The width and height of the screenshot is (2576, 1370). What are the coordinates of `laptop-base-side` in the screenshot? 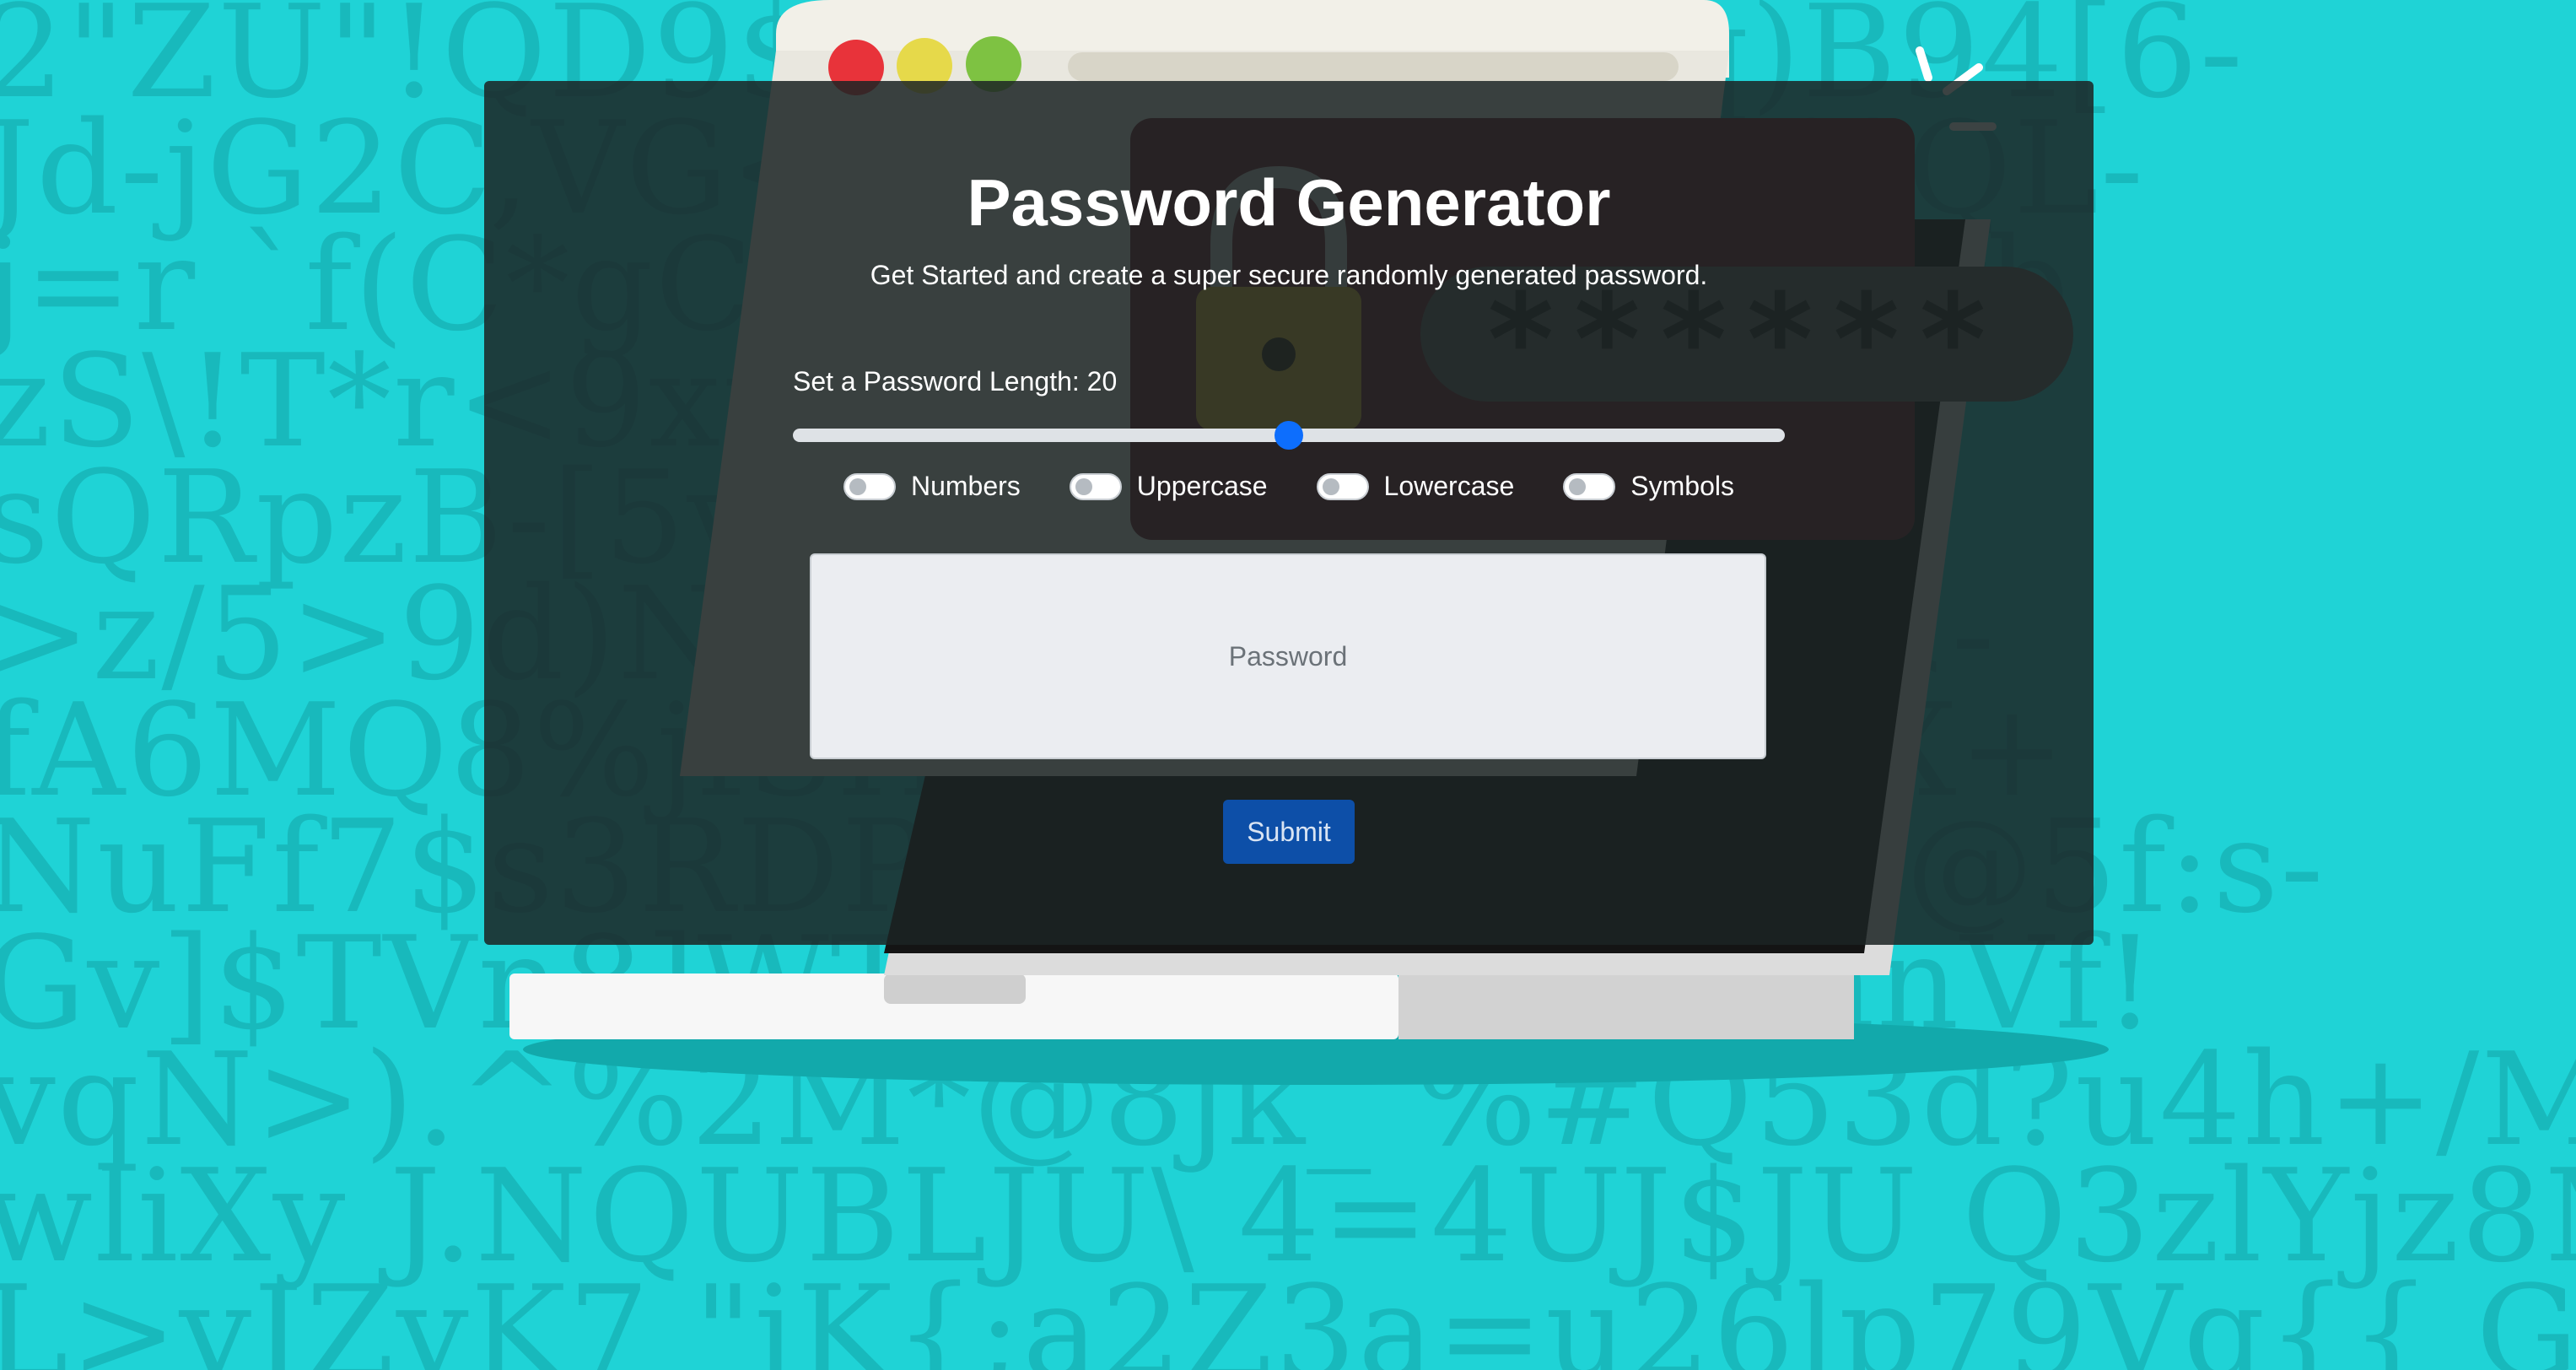 It's located at (1626, 1006).